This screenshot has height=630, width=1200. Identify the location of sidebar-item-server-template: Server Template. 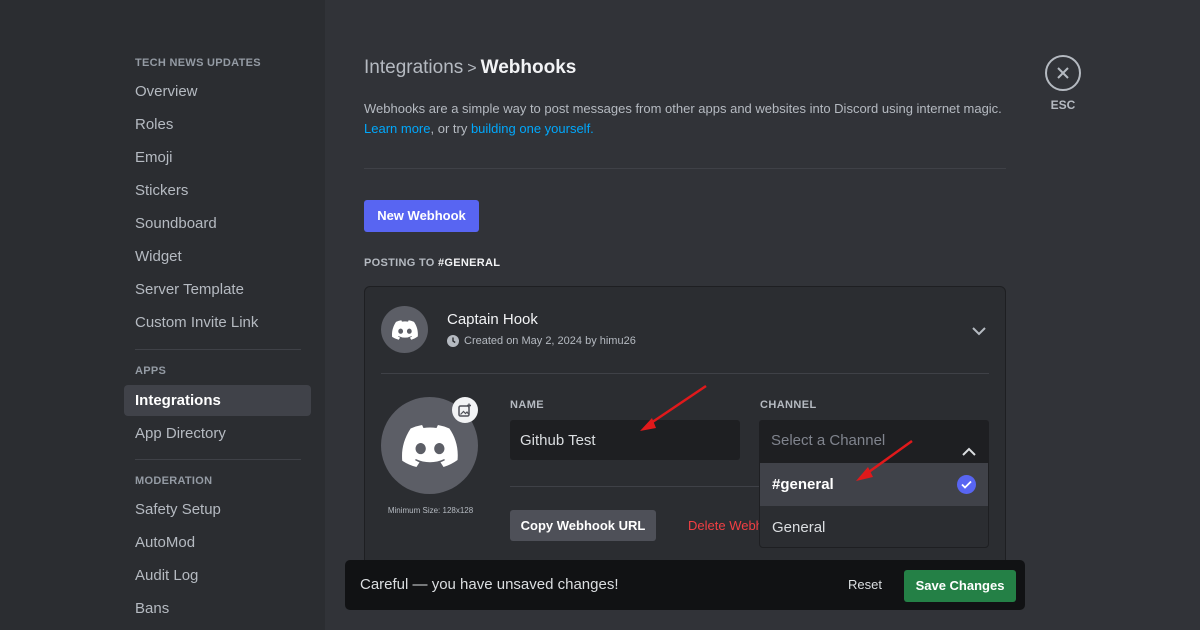
(217, 289).